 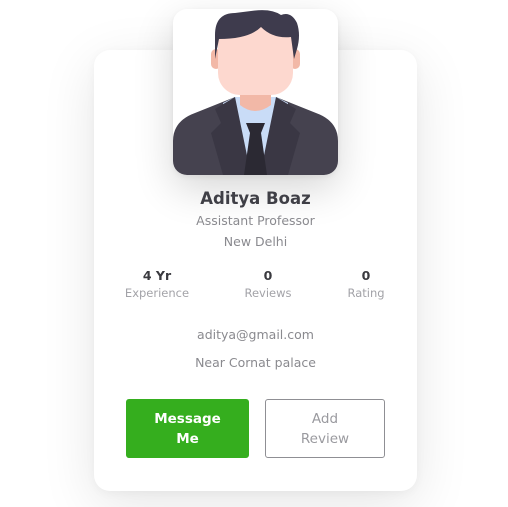 What do you see at coordinates (255, 241) in the screenshot?
I see `profile-location: New Delhi` at bounding box center [255, 241].